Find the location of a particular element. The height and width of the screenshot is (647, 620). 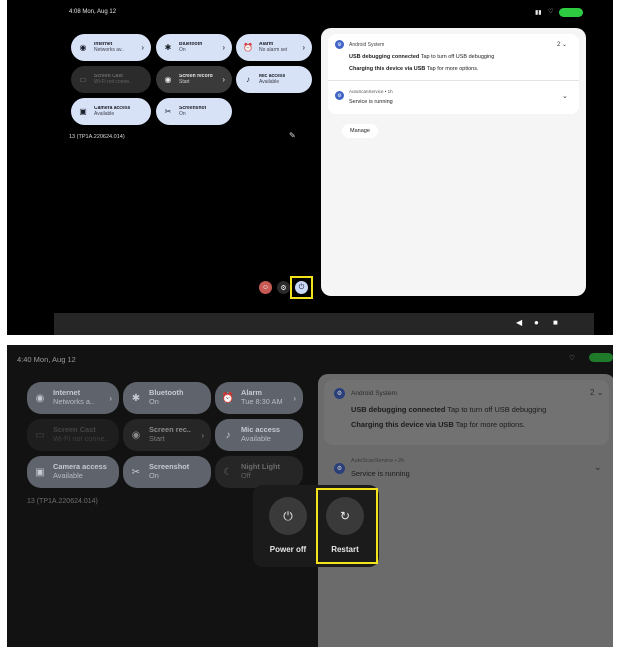

battery-icon is located at coordinates (601, 357).